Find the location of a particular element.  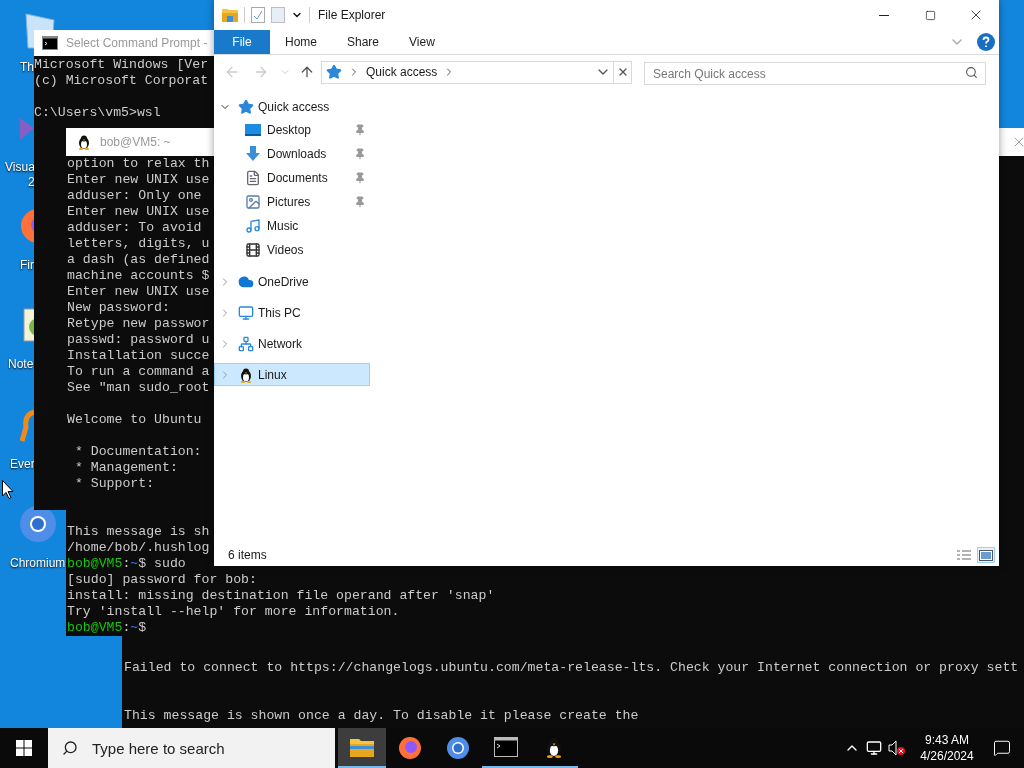

ribbon-tab: Home is located at coordinates (301, 42).